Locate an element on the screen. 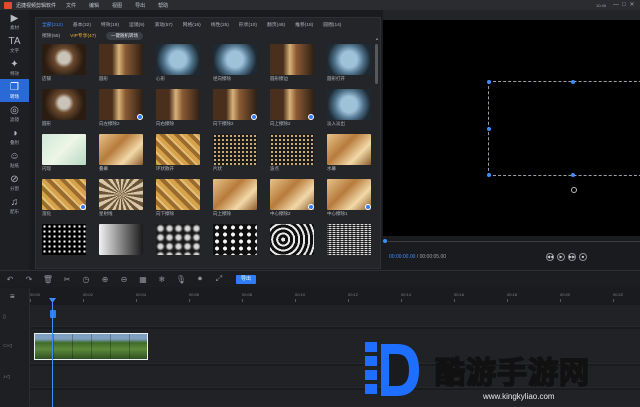 This screenshot has height=407, width=640. voice-icon: 🎙 is located at coordinates (181, 279).